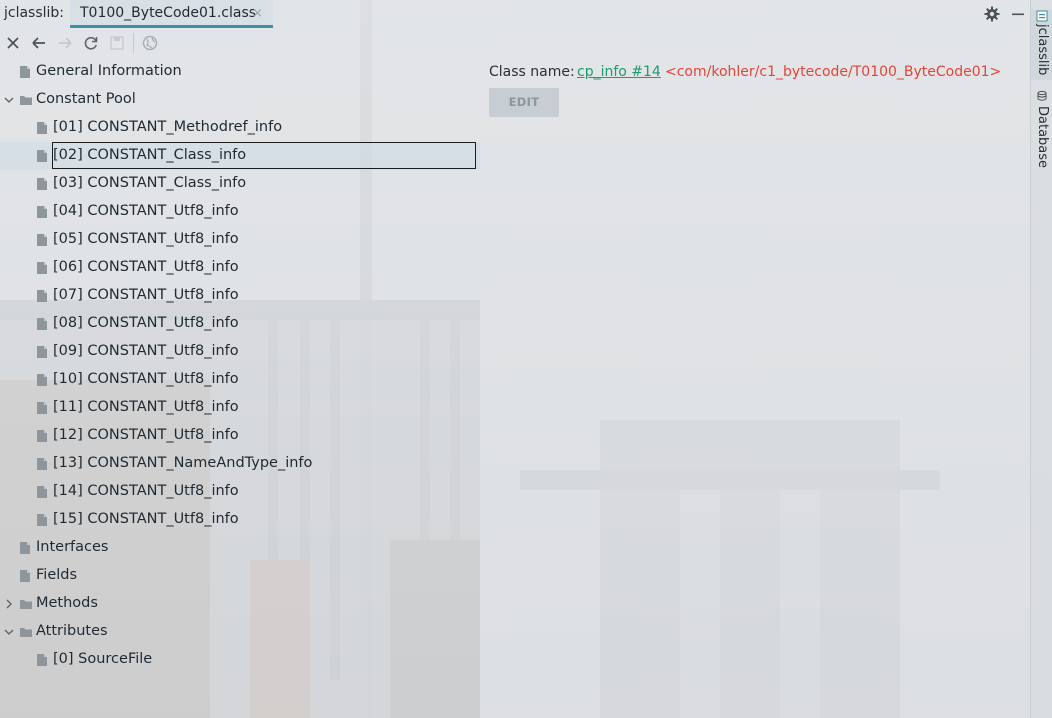  I want to click on tree-item-label: Fields, so click(57, 575).